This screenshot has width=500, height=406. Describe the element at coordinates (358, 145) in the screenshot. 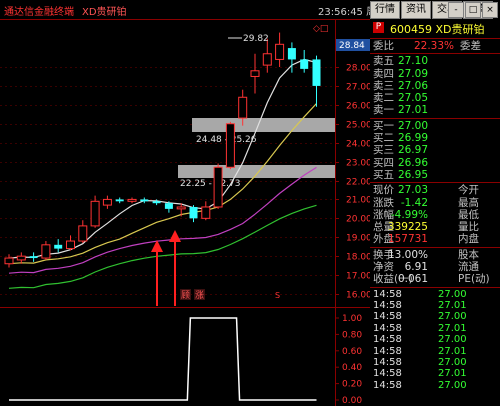

I see `price-axis-label: 24.00` at that location.